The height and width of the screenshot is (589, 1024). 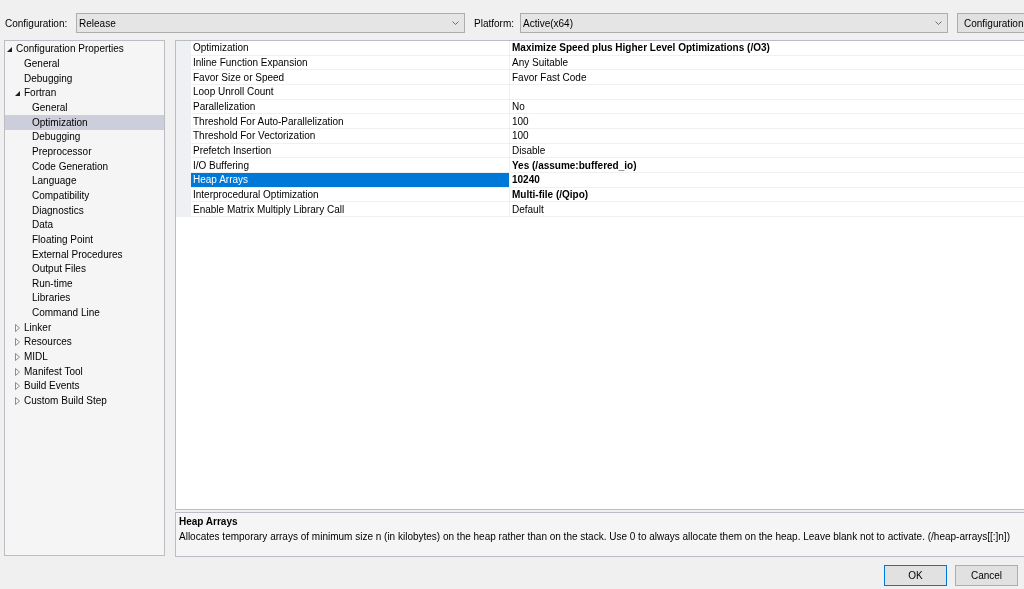 What do you see at coordinates (766, 106) in the screenshot?
I see `property-value: No` at bounding box center [766, 106].